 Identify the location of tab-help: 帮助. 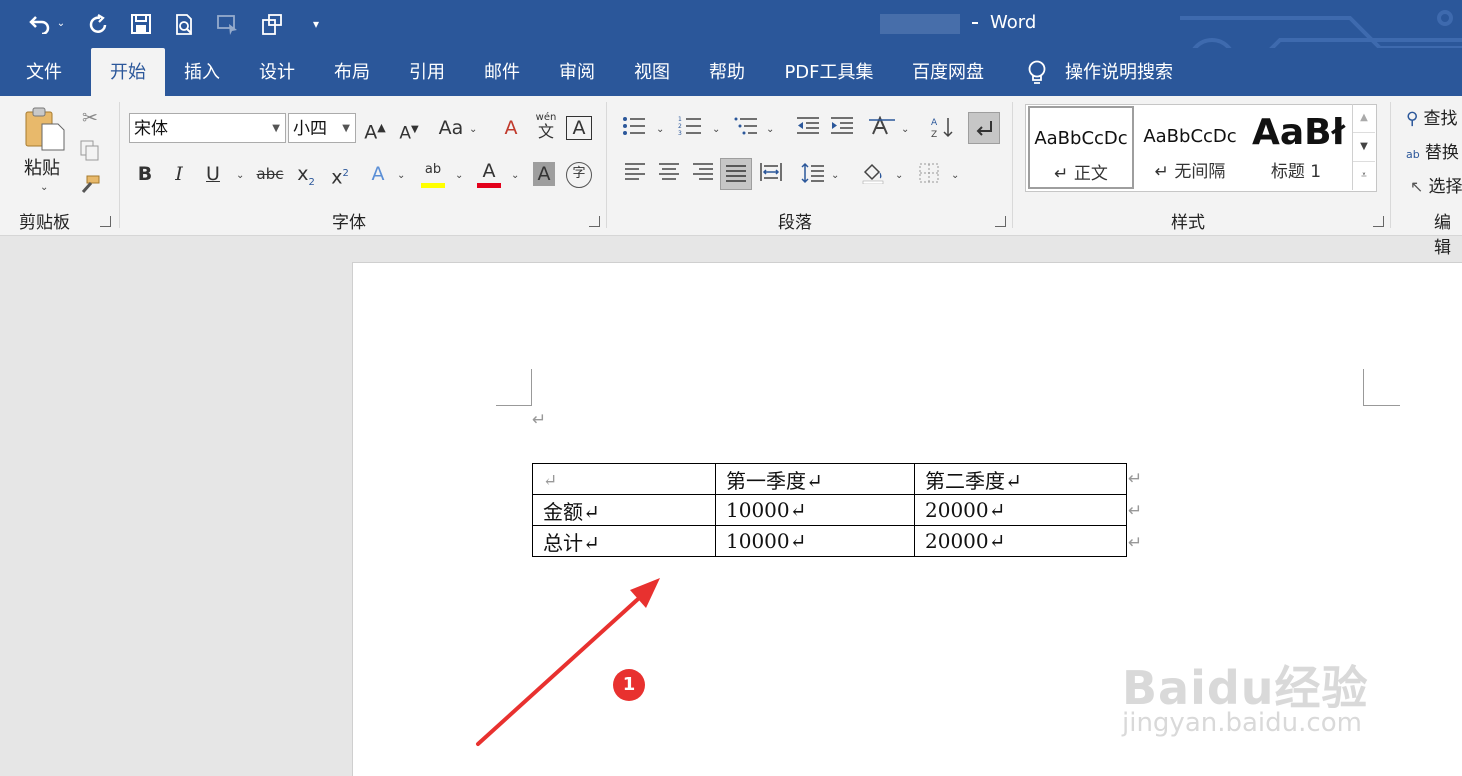
(727, 72).